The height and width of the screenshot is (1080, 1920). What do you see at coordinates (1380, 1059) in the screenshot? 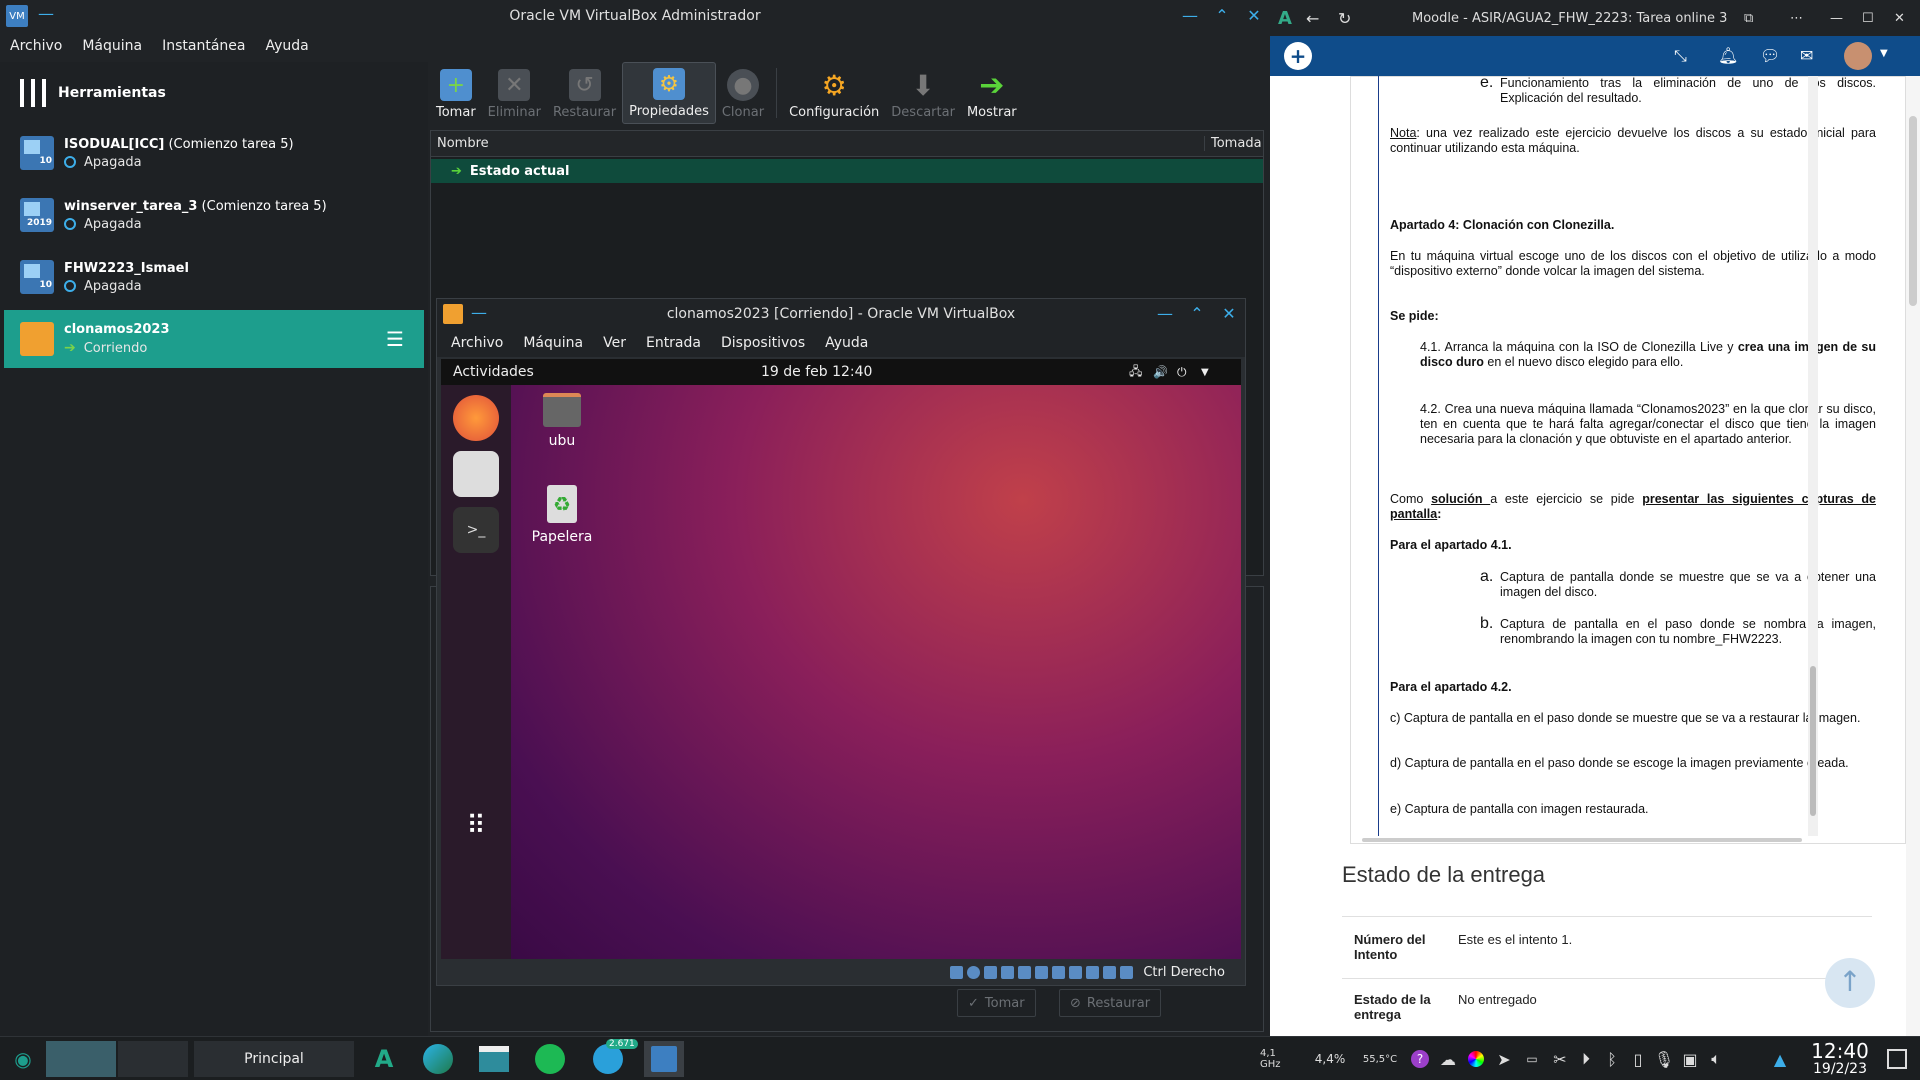
I see `cpu-temperature: 55,5°C` at bounding box center [1380, 1059].